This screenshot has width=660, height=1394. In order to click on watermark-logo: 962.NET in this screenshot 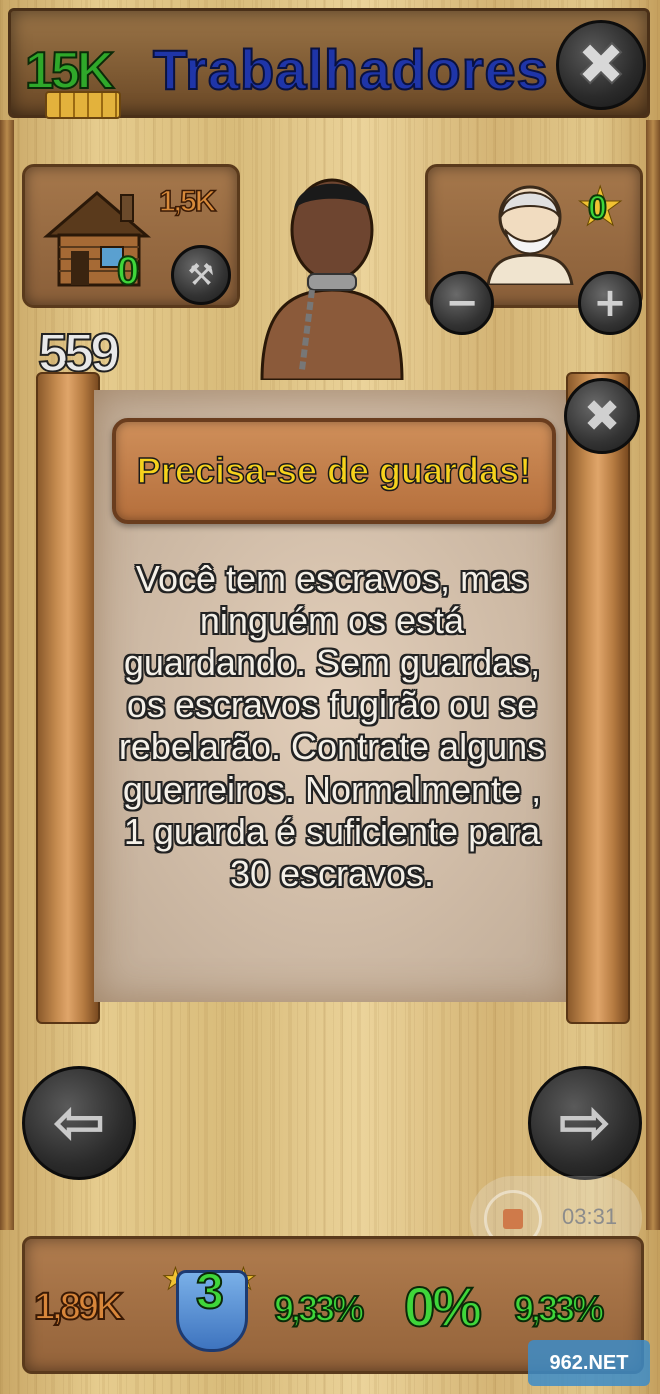, I will do `click(589, 1363)`.